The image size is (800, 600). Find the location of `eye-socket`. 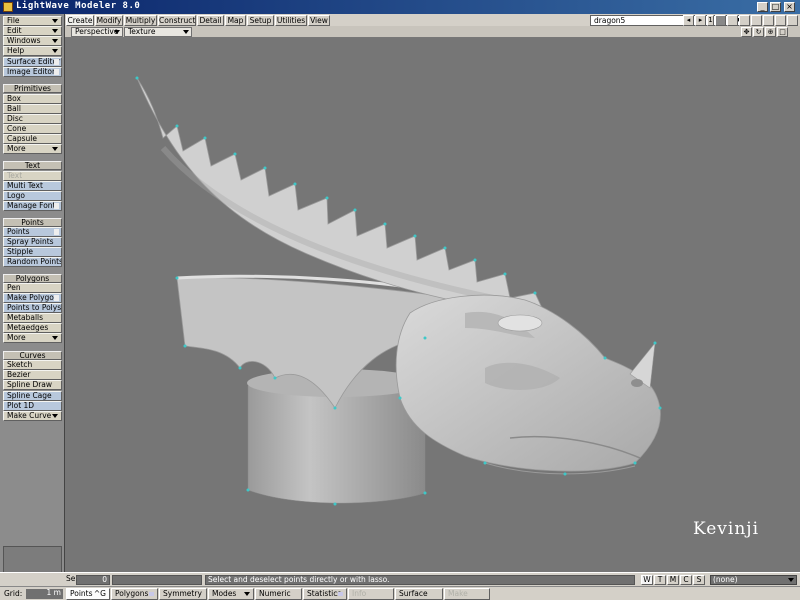

eye-socket is located at coordinates (520, 323).